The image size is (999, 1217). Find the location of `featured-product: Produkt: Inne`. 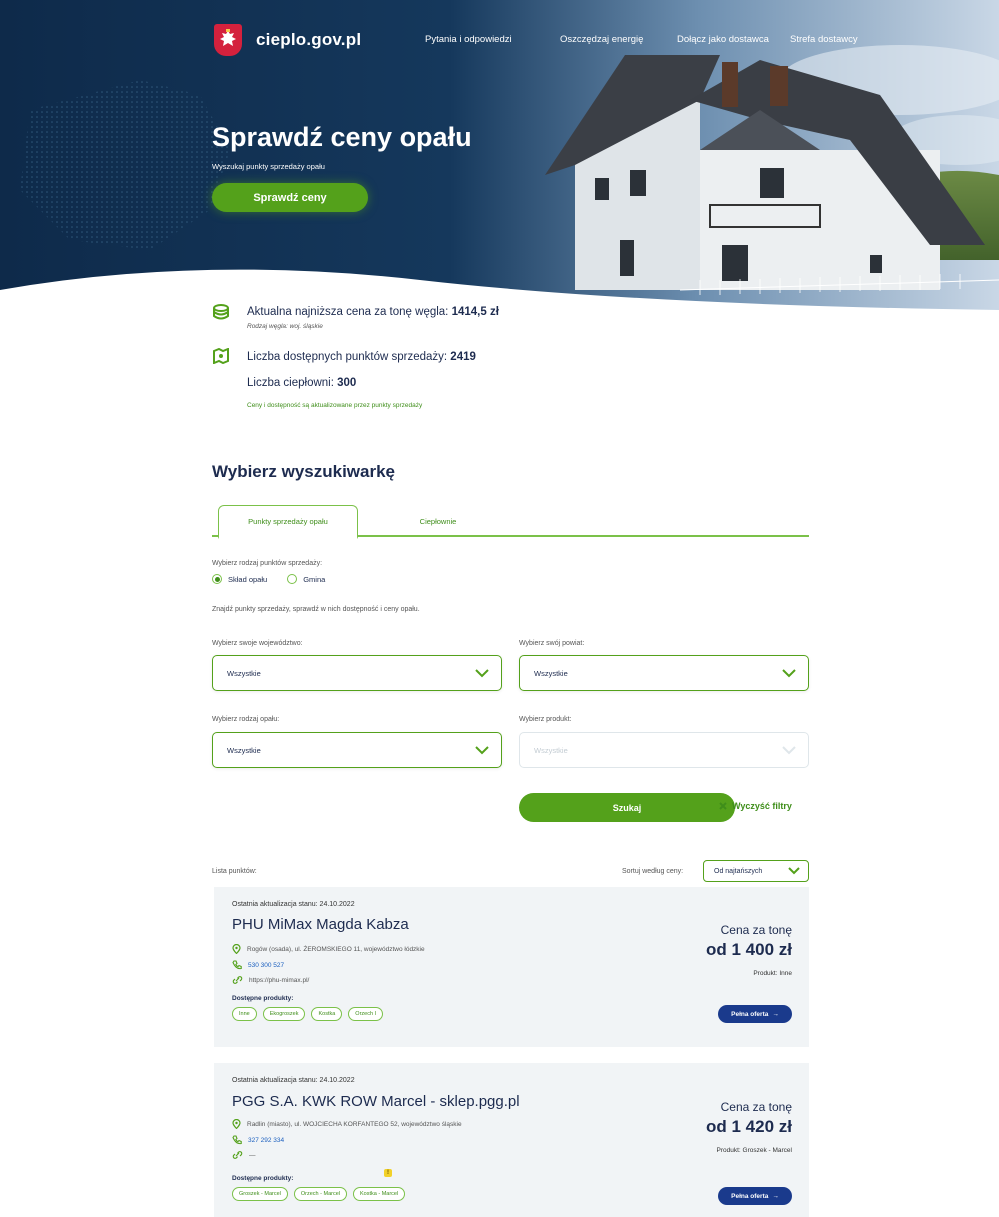

featured-product: Produkt: Inne is located at coordinates (772, 973).